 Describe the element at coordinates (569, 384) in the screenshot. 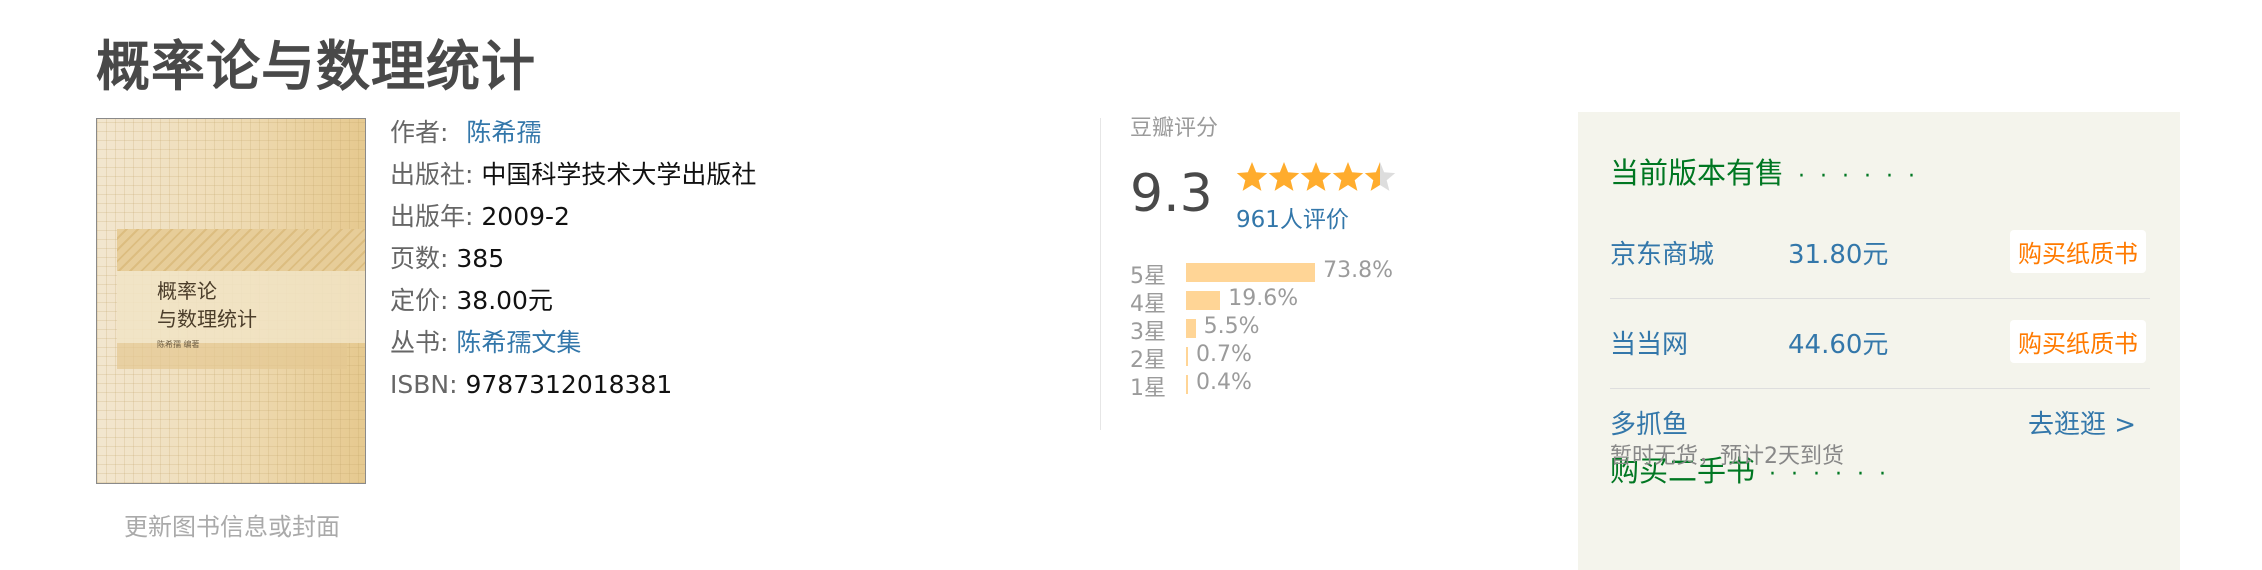

I see `isbn-value: 9787312018381` at that location.